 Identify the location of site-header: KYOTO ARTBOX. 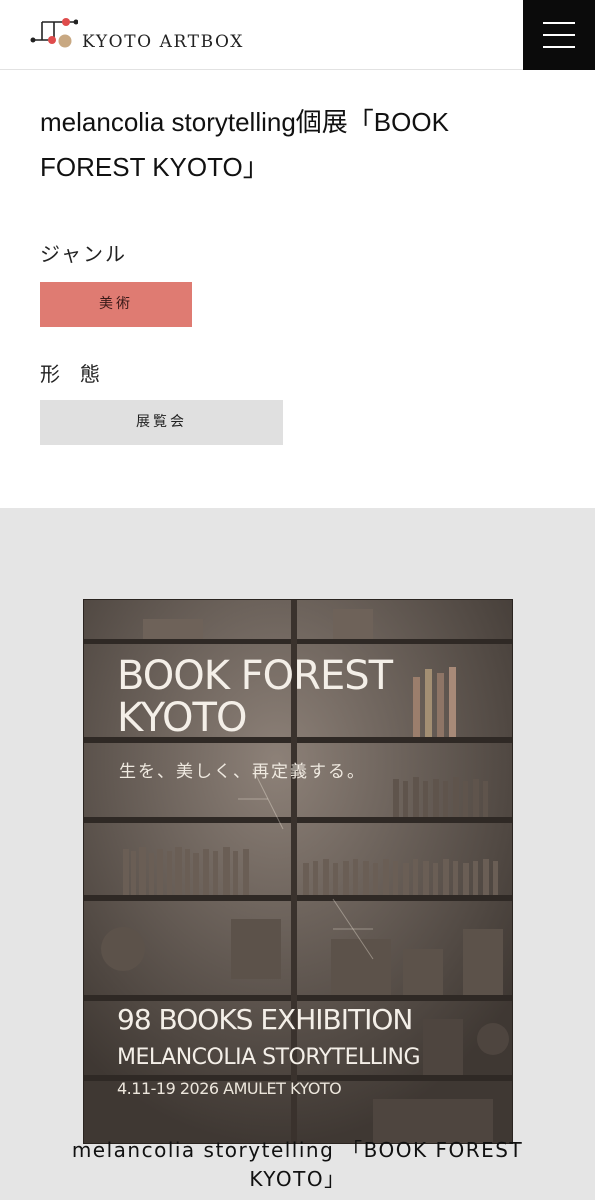
(297, 35).